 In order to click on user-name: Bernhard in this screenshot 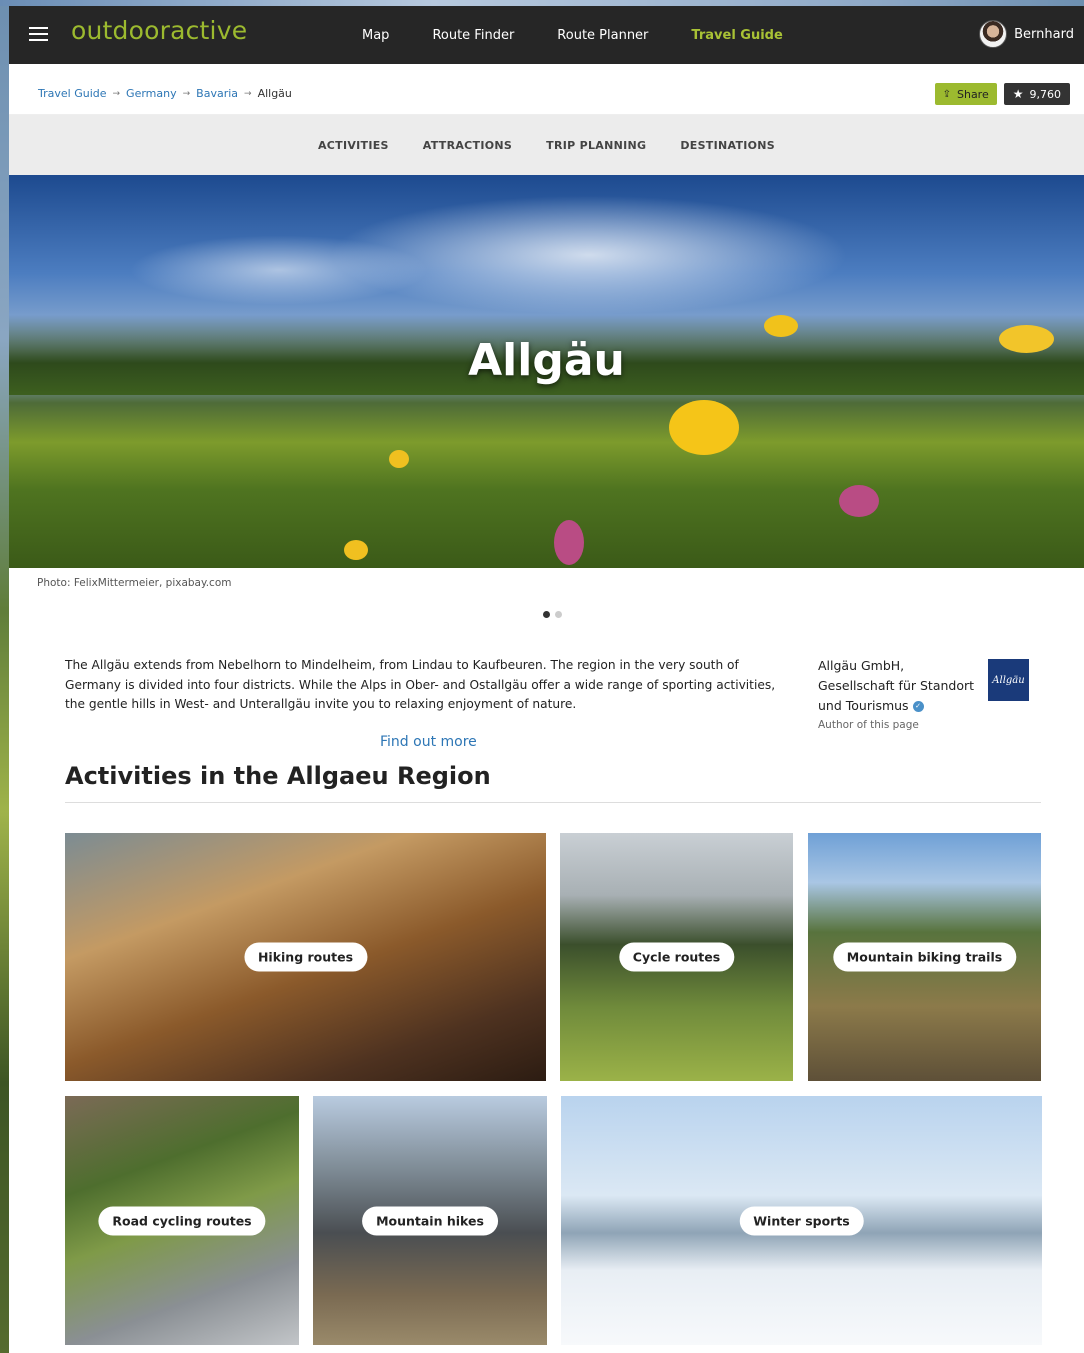, I will do `click(1044, 34)`.